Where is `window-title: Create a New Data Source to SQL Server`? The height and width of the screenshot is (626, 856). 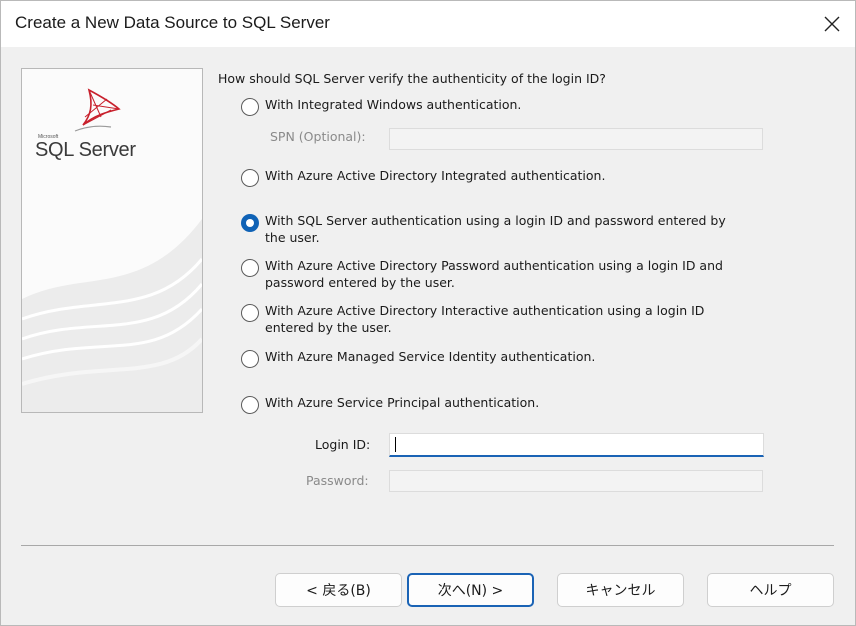 window-title: Create a New Data Source to SQL Server is located at coordinates (172, 22).